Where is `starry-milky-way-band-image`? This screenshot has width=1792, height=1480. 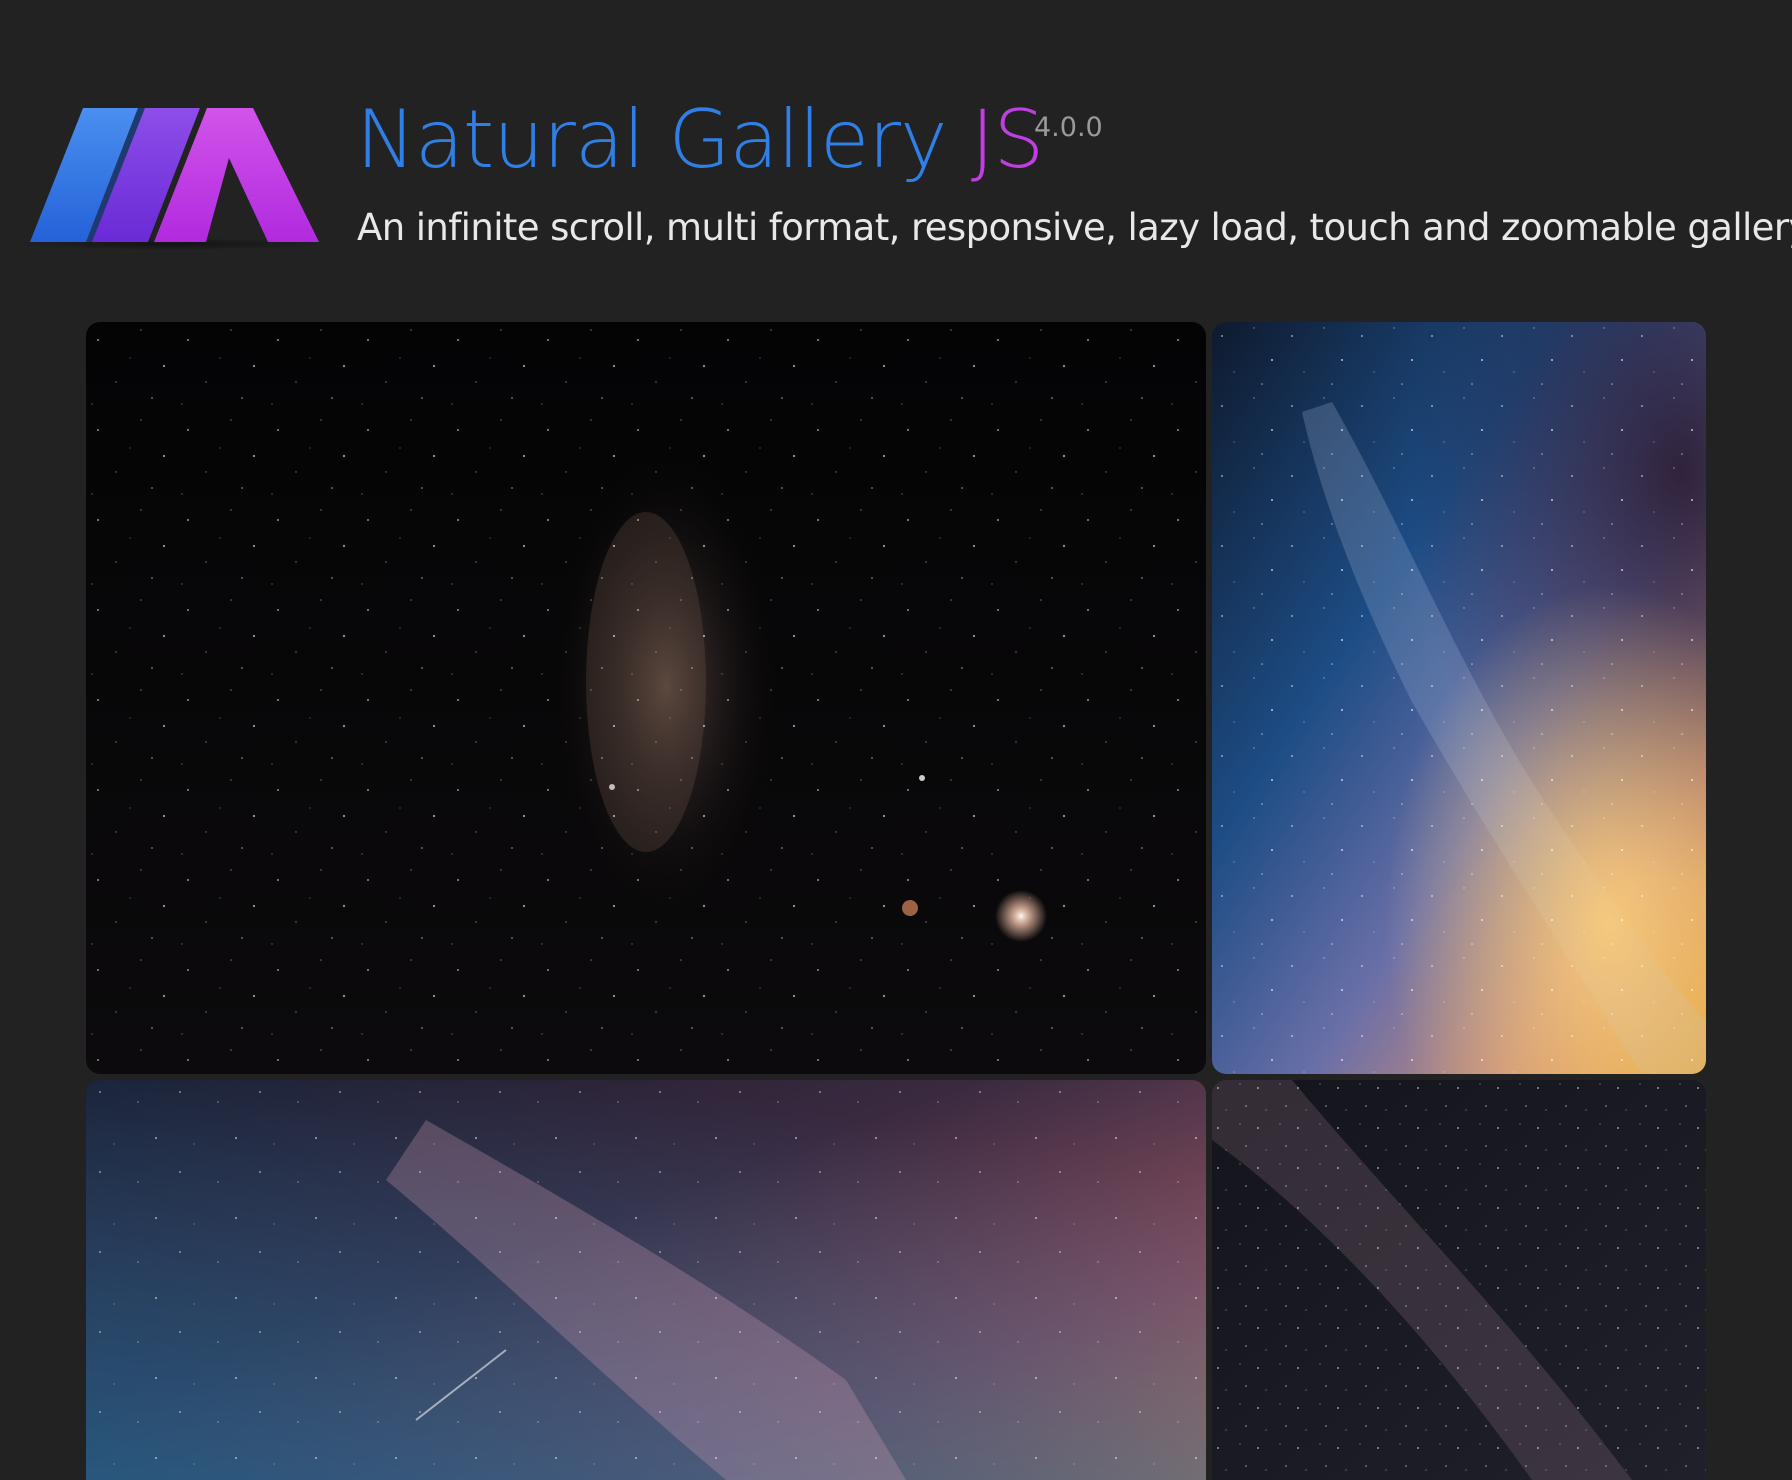
starry-milky-way-band-image is located at coordinates (1459, 1280).